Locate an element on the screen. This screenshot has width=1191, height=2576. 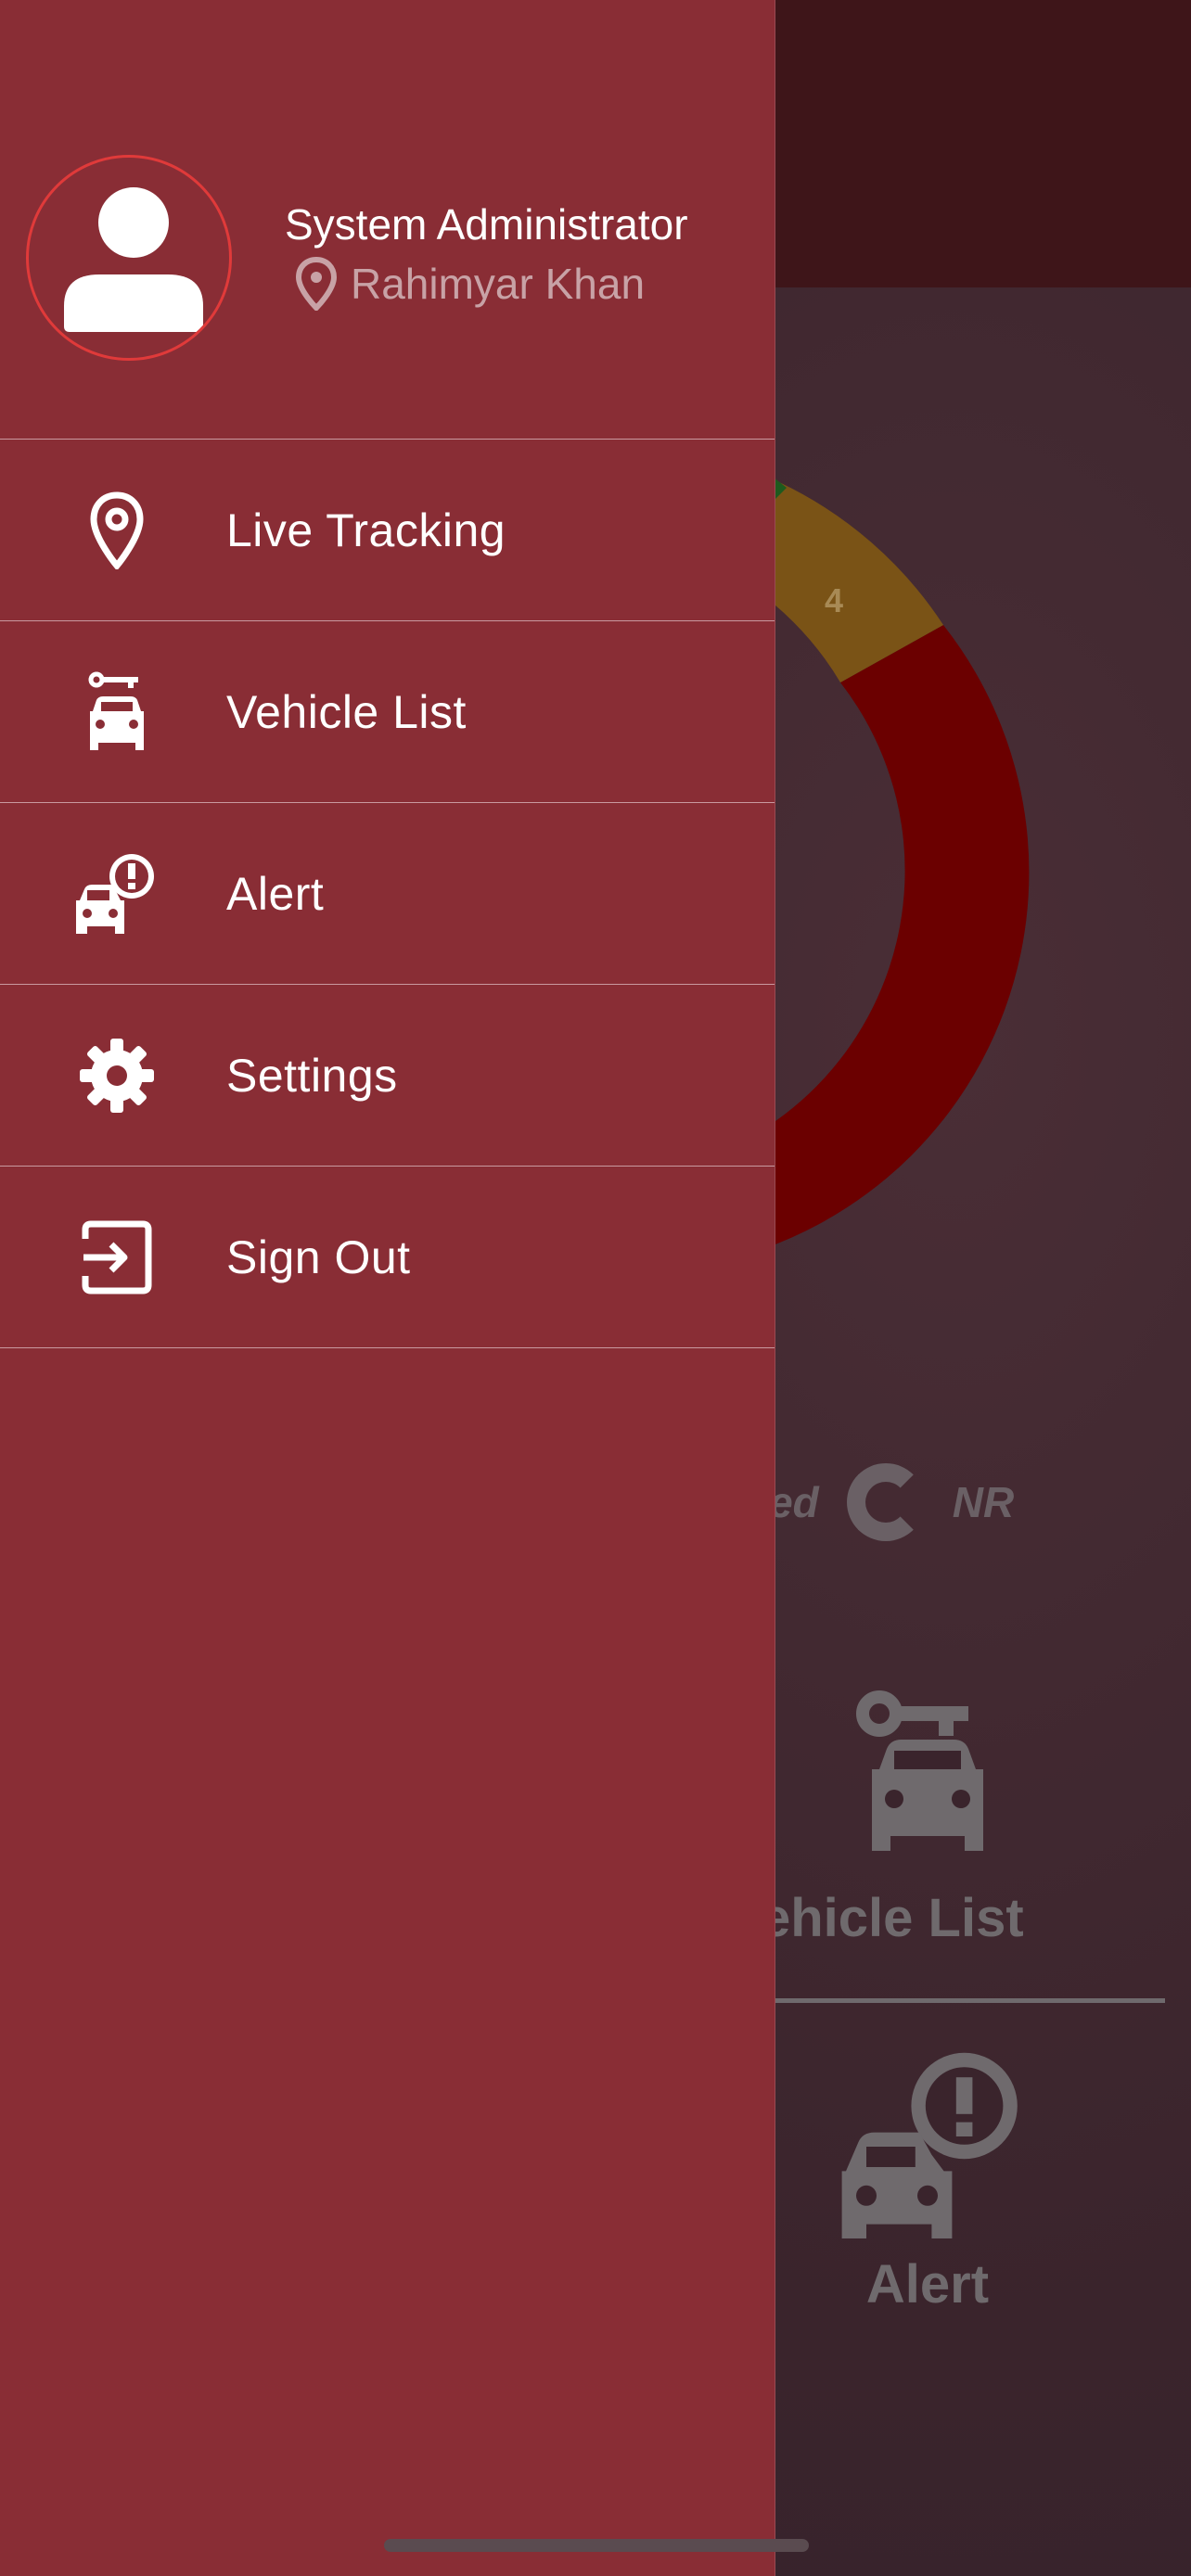
legend-label-nr: NR is located at coordinates (984, 1502).